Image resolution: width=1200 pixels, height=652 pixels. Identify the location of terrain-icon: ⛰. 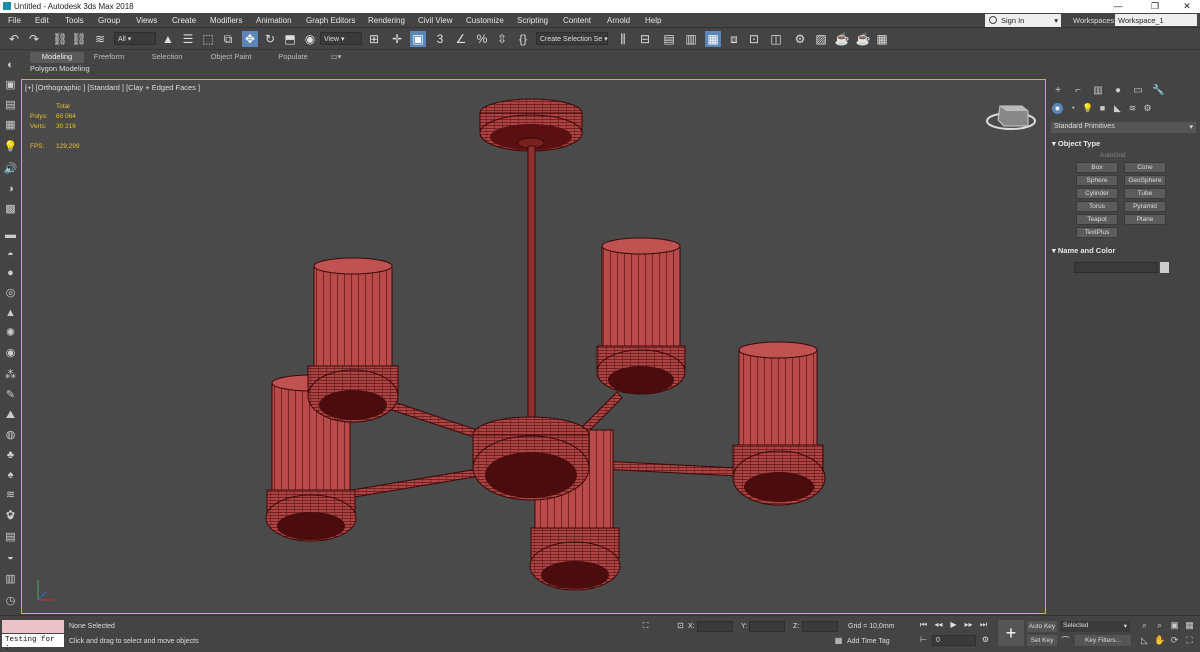
(10, 415).